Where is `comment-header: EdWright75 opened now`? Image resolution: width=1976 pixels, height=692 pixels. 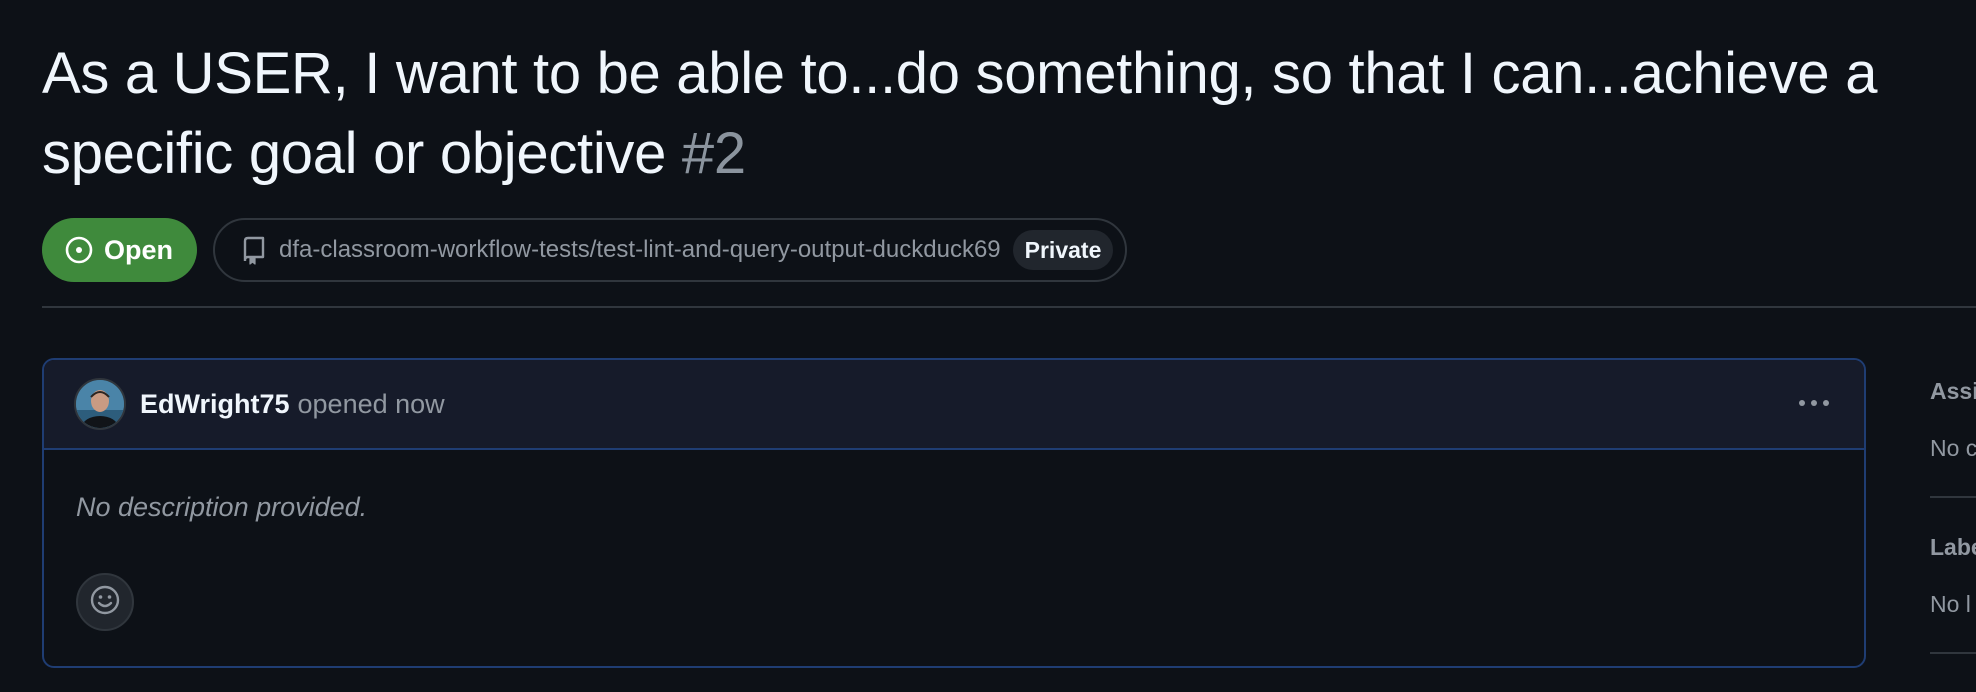
comment-header: EdWright75 opened now is located at coordinates (954, 405).